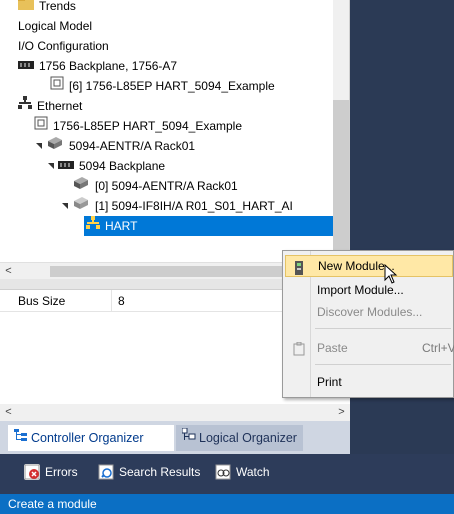  I want to click on tree-item-logical-model: Logical Model, so click(55, 26).